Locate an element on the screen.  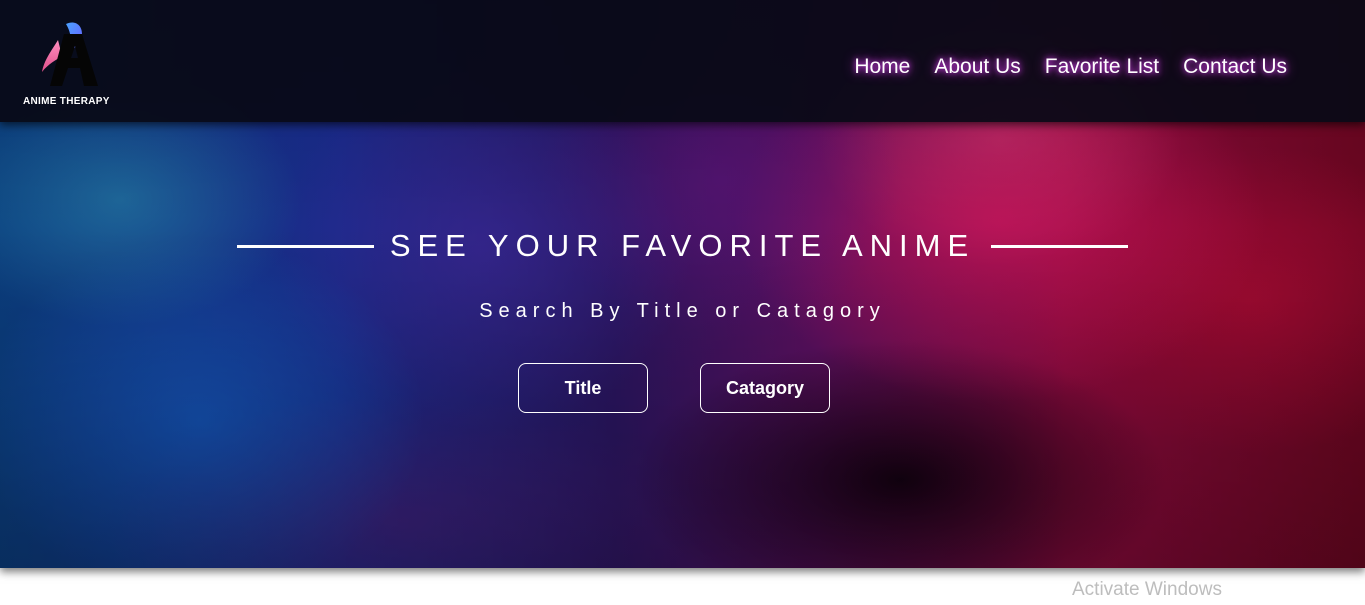
main-nav: Home About Us Favorite List Contact Us is located at coordinates (1070, 67).